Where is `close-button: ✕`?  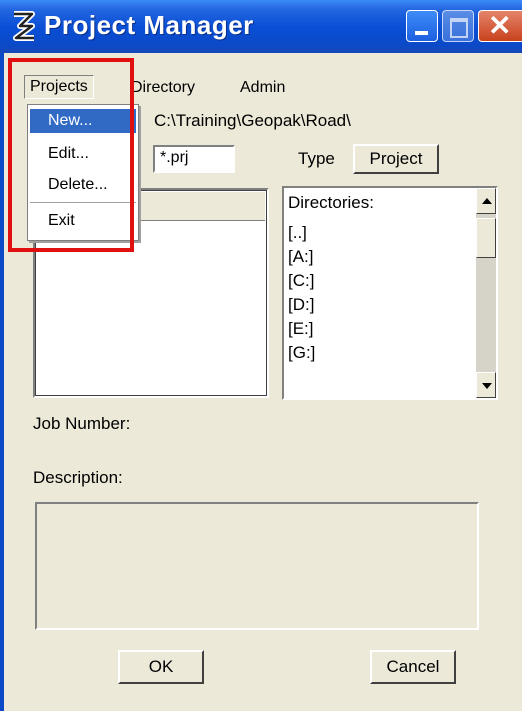
close-button: ✕ is located at coordinates (500, 26).